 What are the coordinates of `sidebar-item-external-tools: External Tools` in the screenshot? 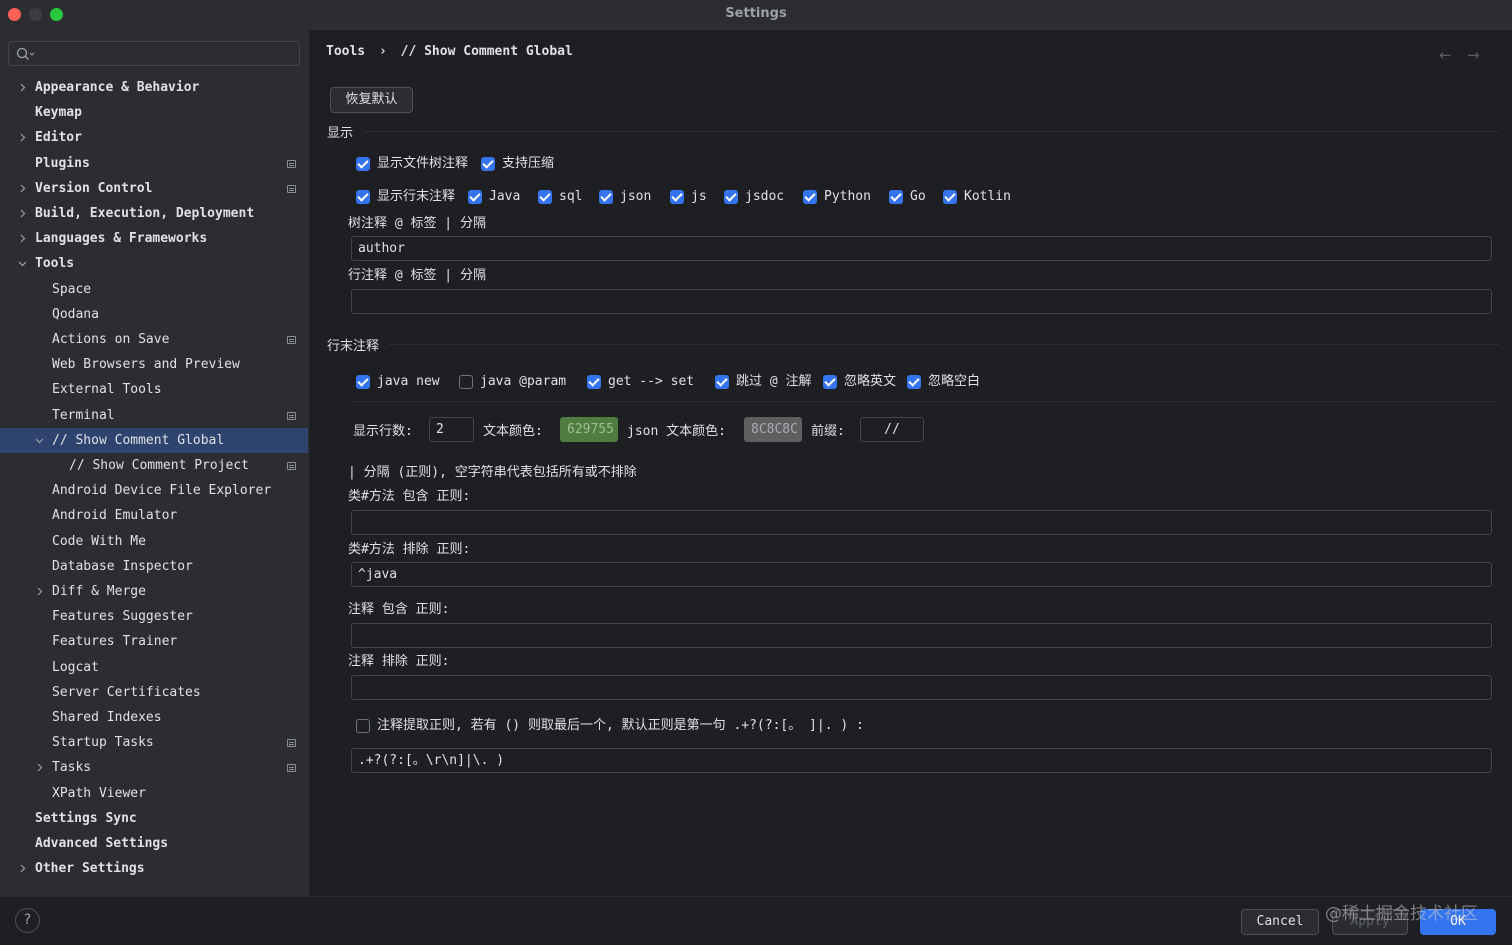 It's located at (154, 389).